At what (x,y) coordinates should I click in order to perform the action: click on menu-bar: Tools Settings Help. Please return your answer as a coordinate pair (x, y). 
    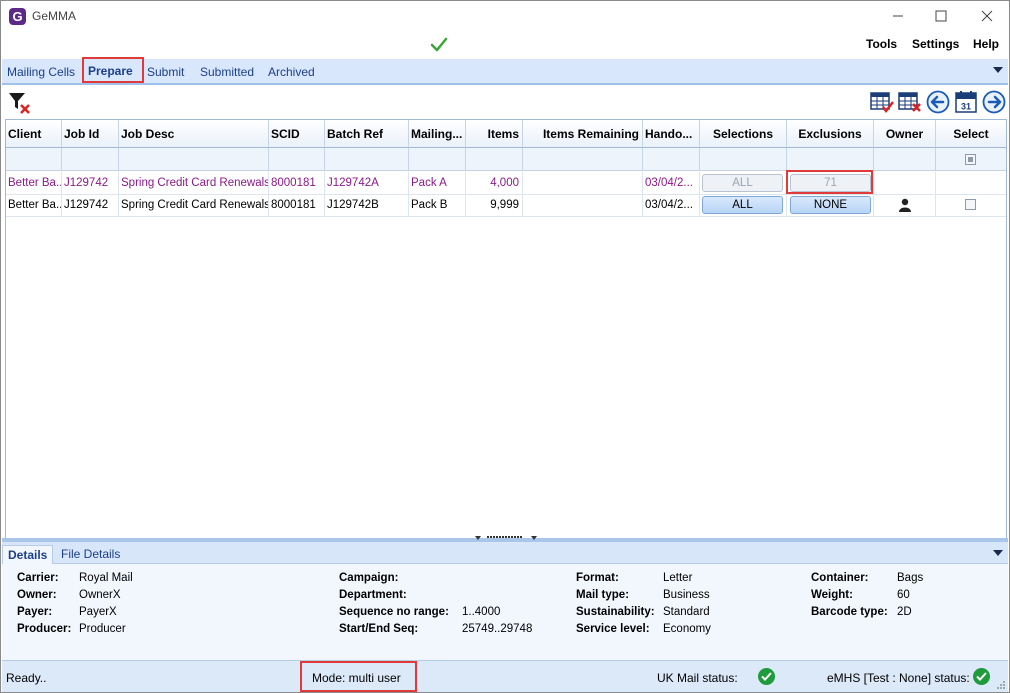
    Looking at the image, I should click on (505, 45).